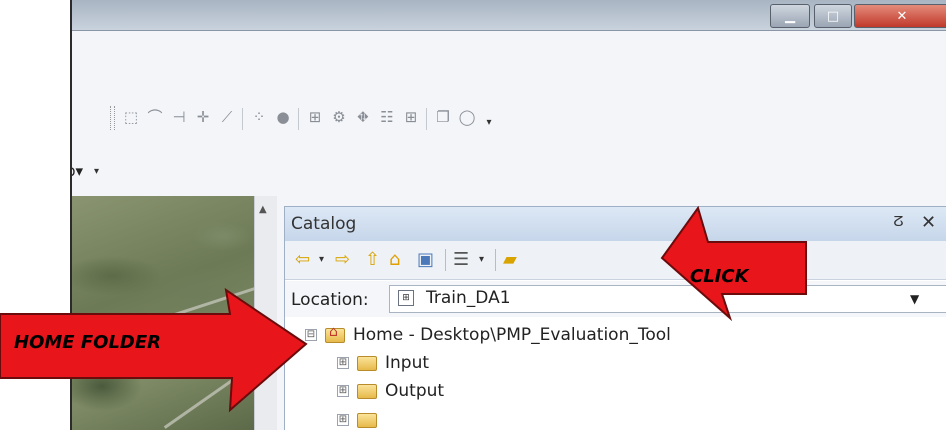 The height and width of the screenshot is (430, 946). I want to click on collapse-icon: ⊟, so click(311, 335).